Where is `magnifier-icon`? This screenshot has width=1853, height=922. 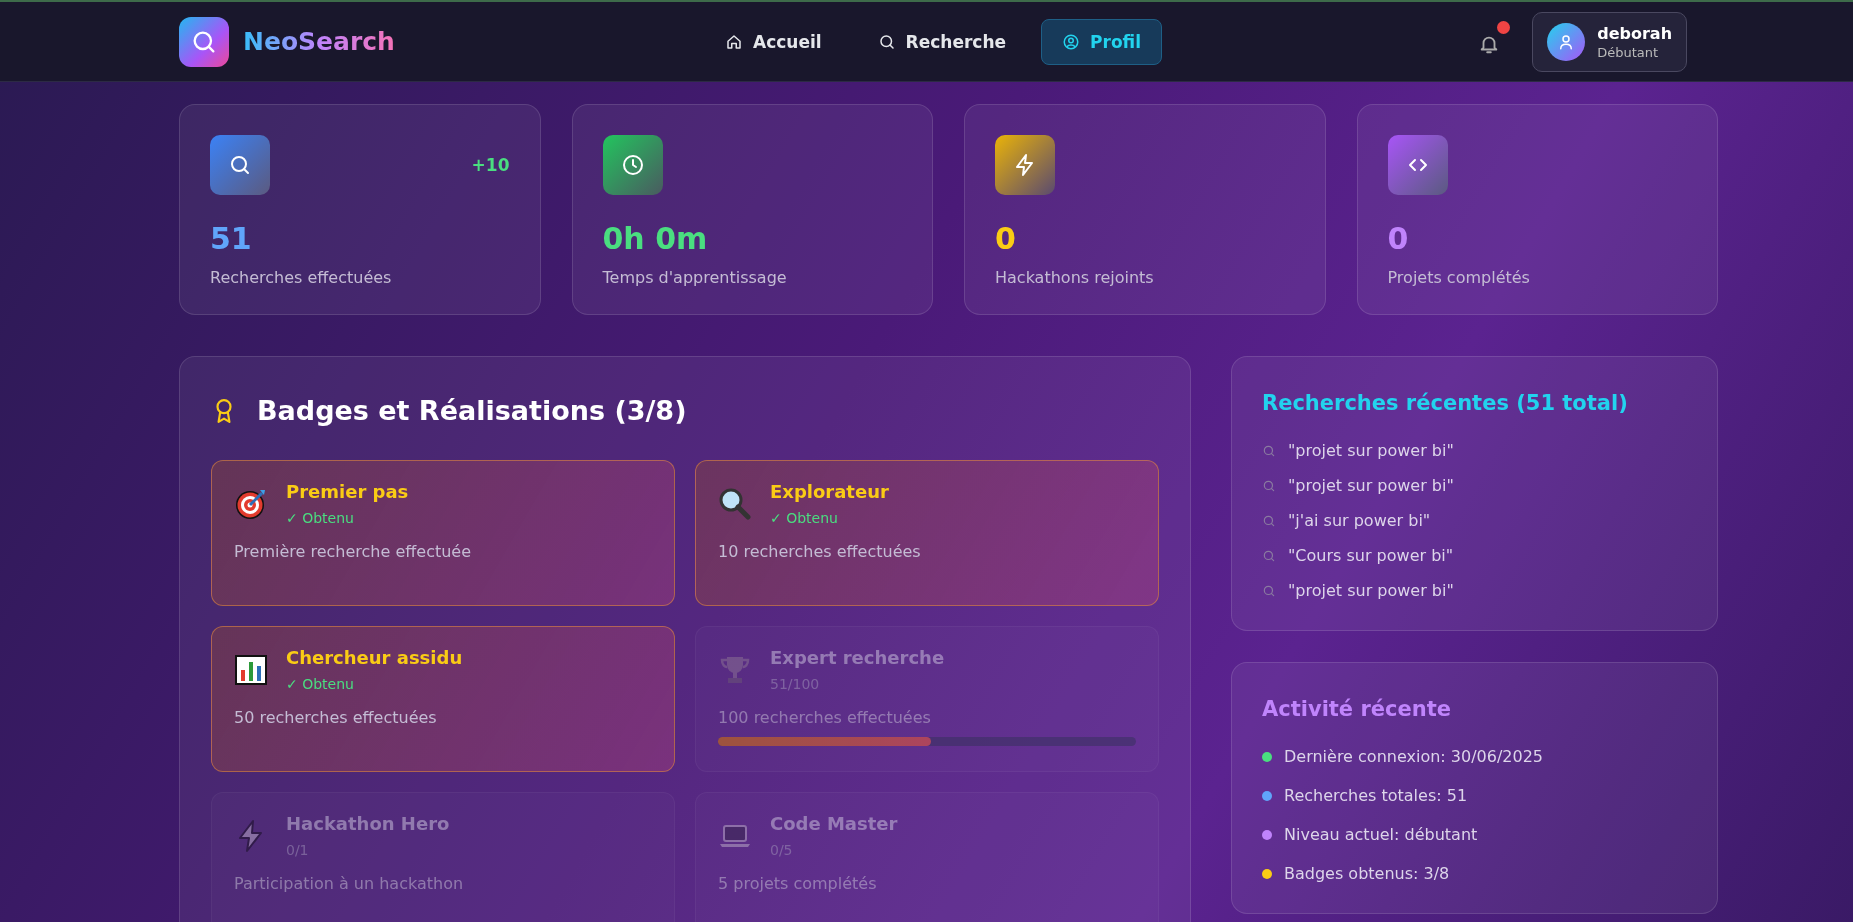 magnifier-icon is located at coordinates (735, 503).